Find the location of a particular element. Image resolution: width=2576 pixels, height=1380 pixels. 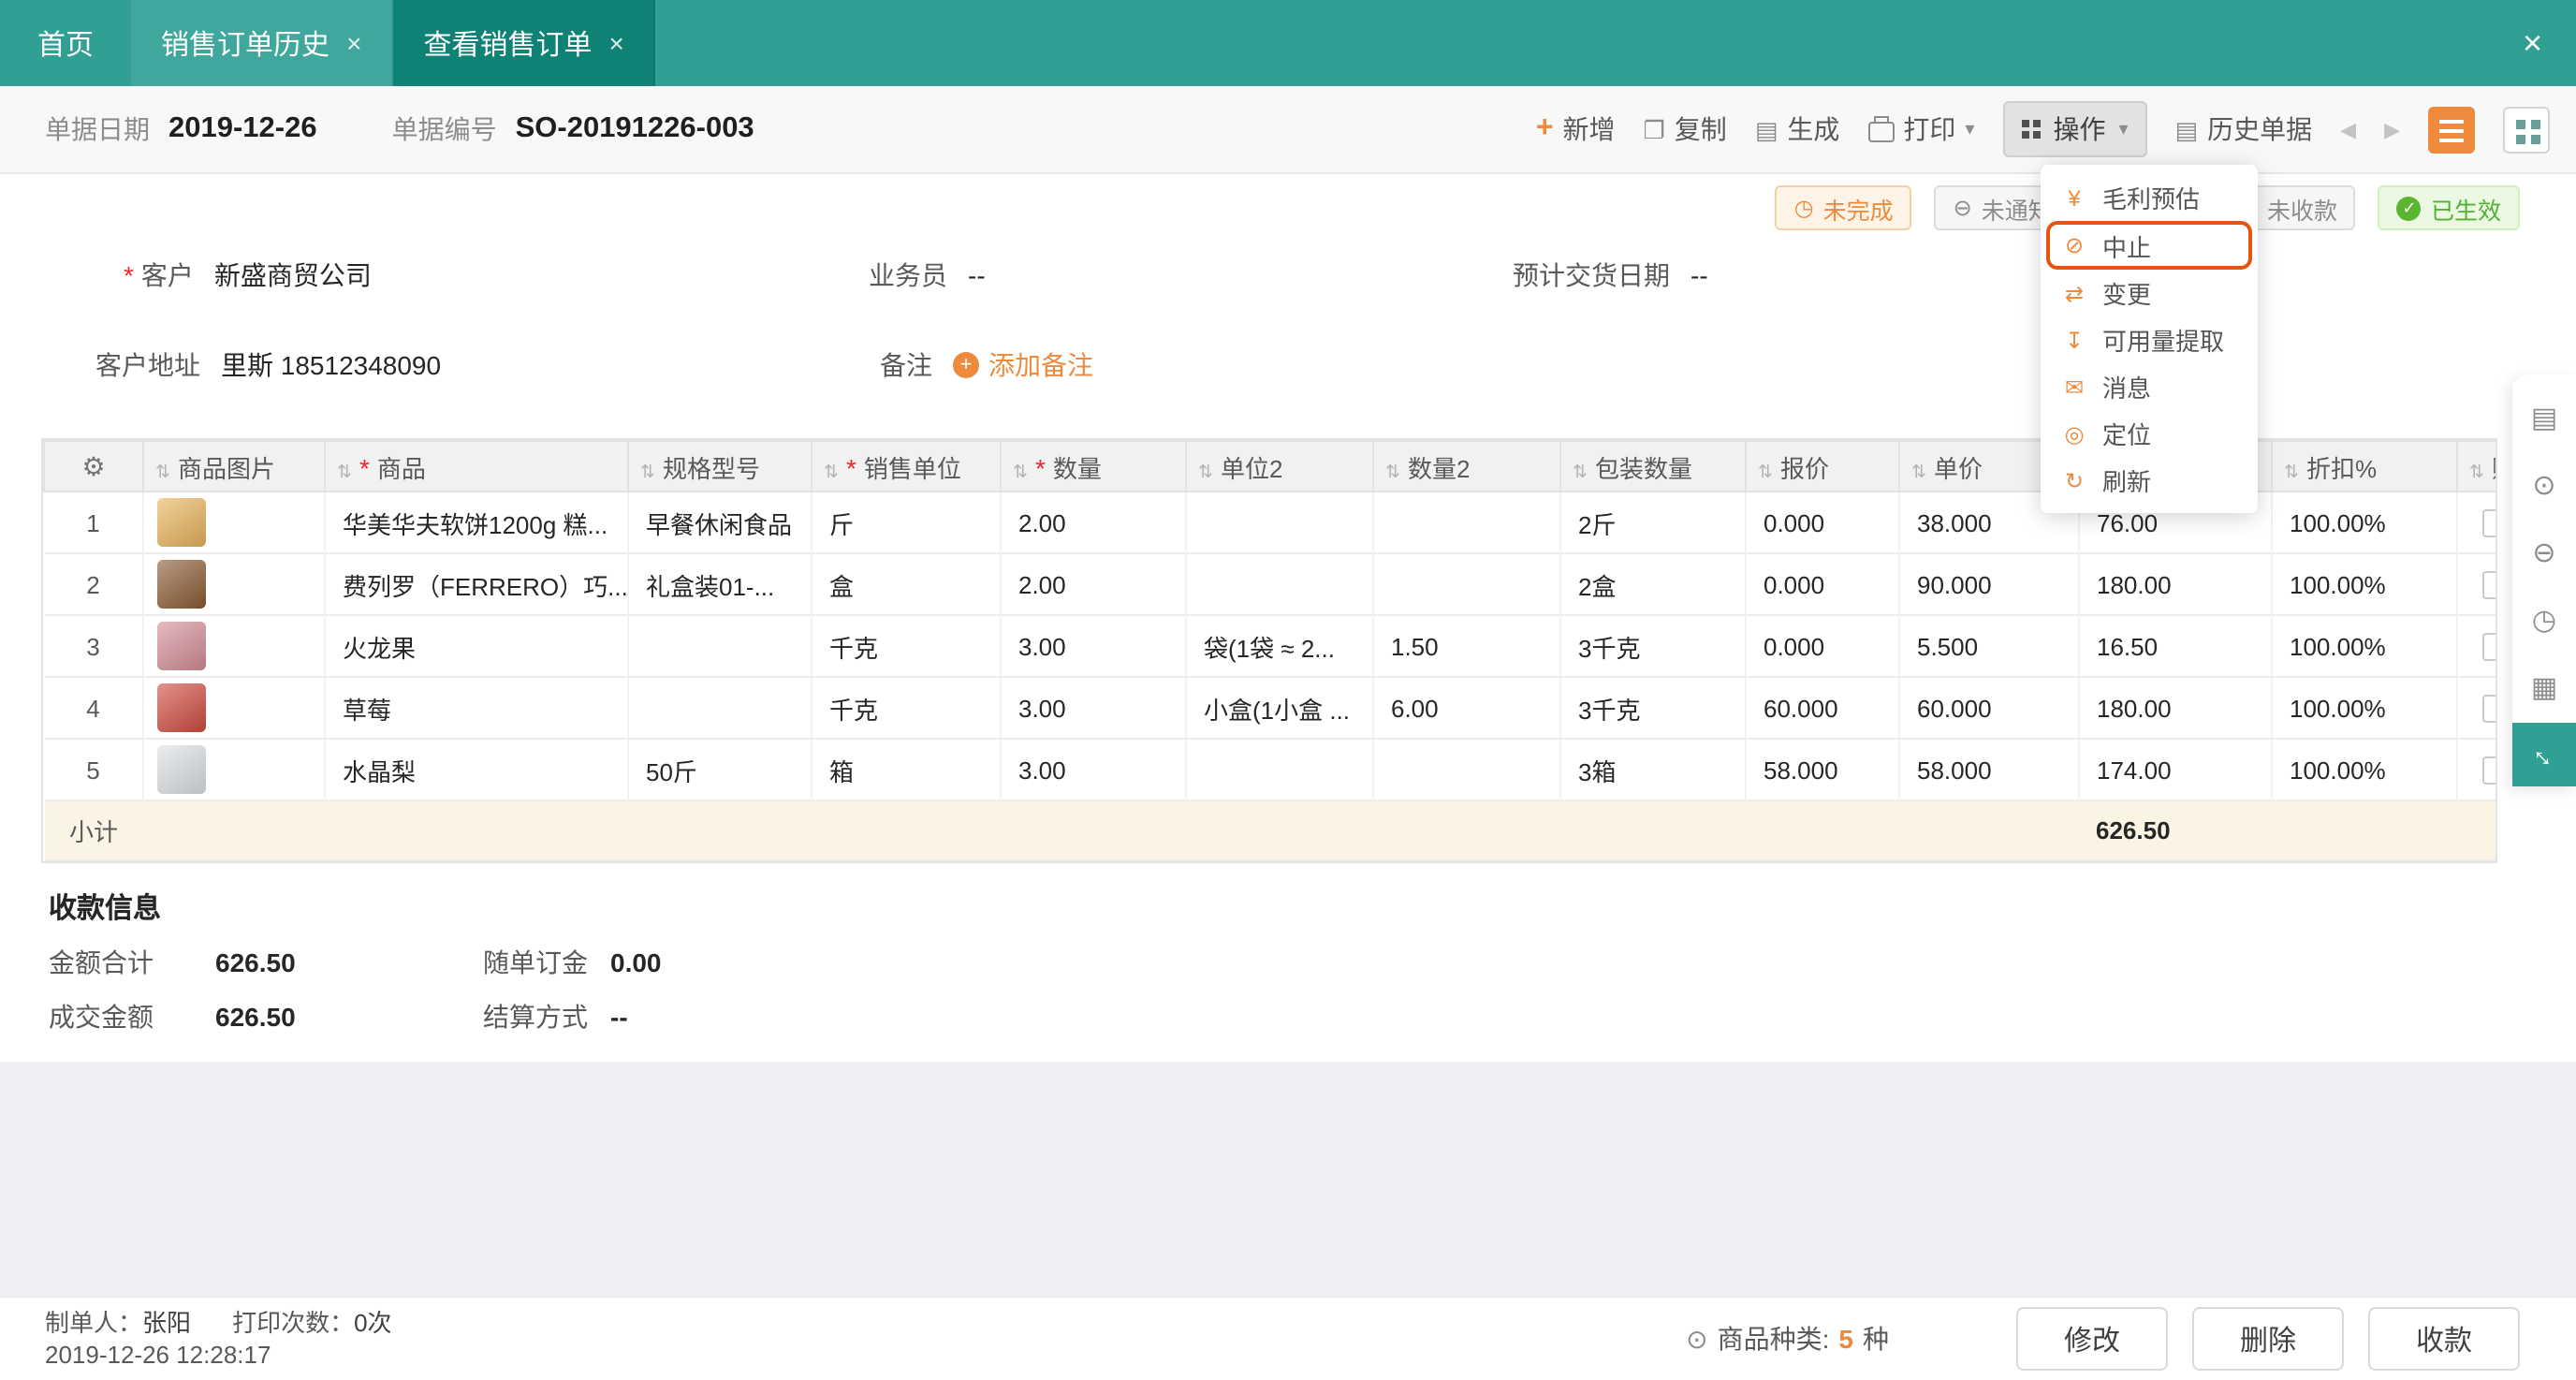

doc-date-value: 2019-12-26 is located at coordinates (242, 128).